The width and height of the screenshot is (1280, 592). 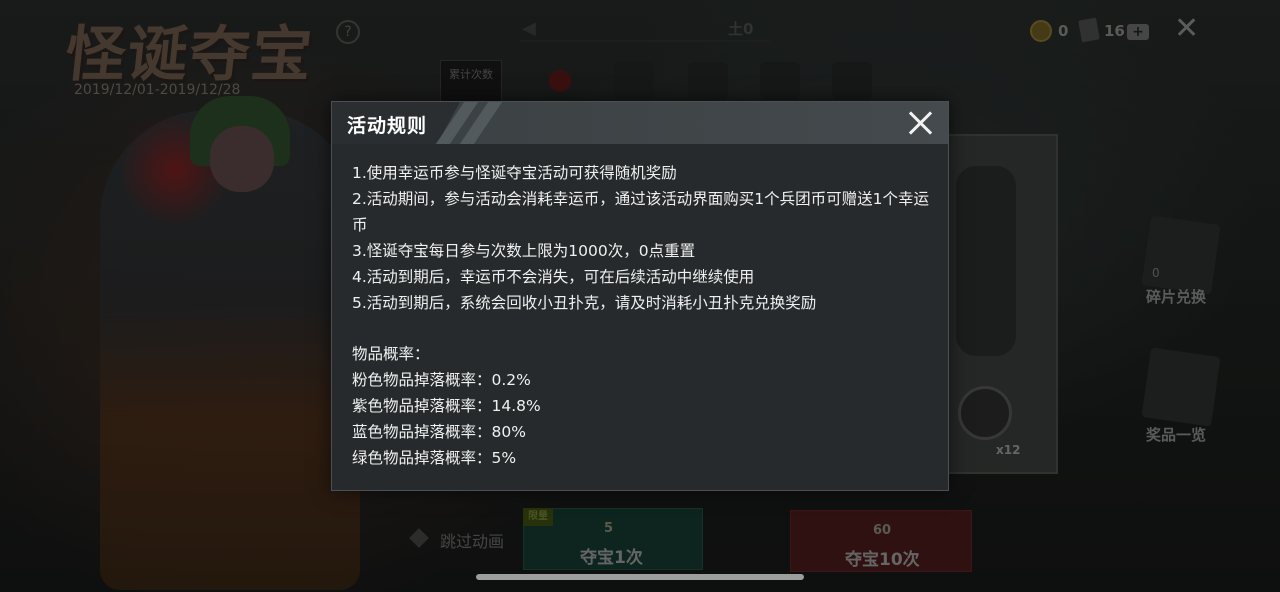 I want to click on close-icon, so click(x=921, y=123).